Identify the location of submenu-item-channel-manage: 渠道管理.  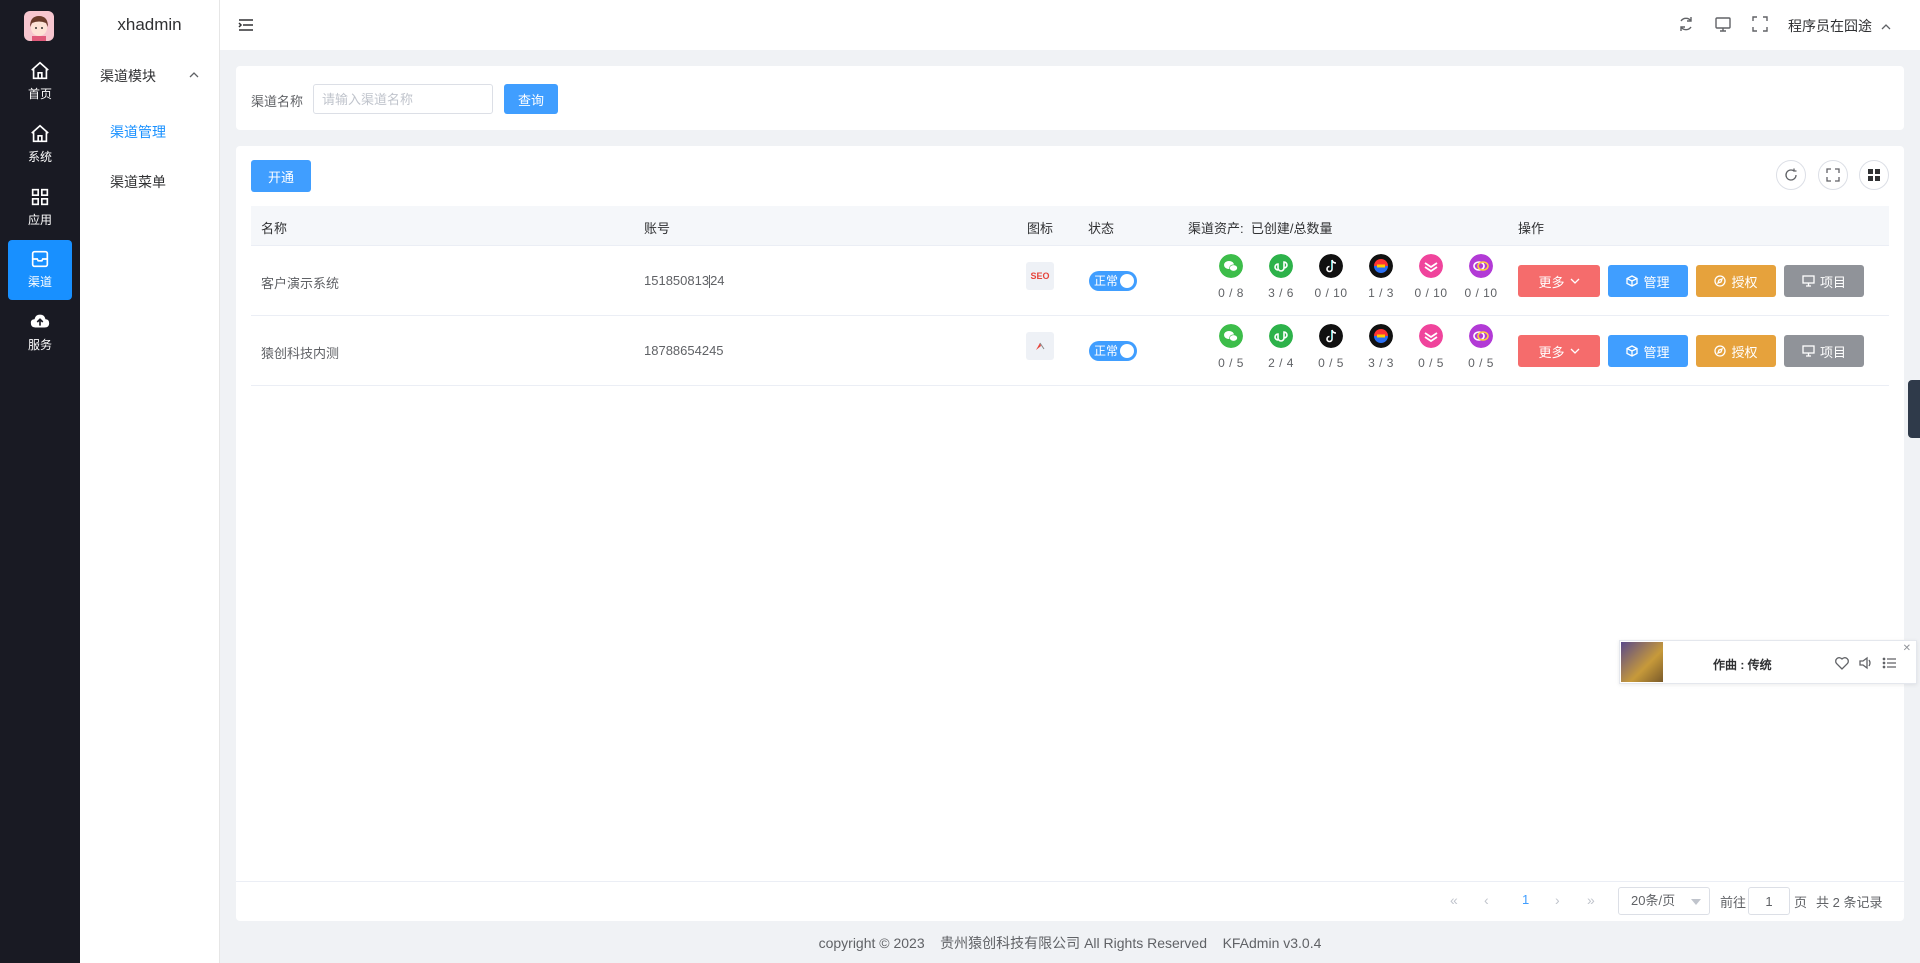
(138, 132).